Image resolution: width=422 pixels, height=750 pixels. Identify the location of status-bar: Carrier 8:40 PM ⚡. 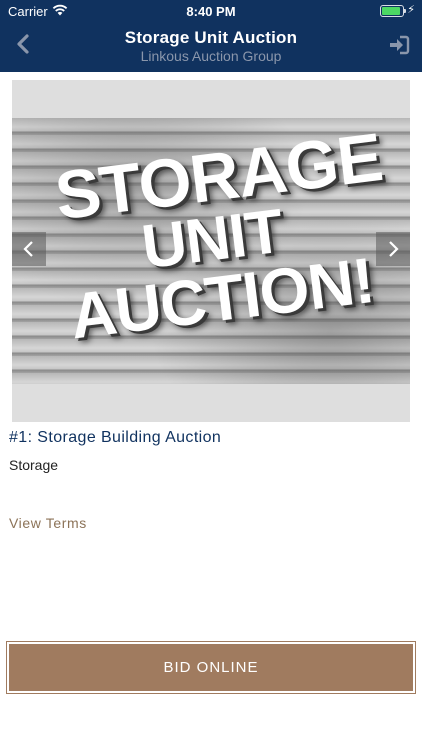
(211, 11).